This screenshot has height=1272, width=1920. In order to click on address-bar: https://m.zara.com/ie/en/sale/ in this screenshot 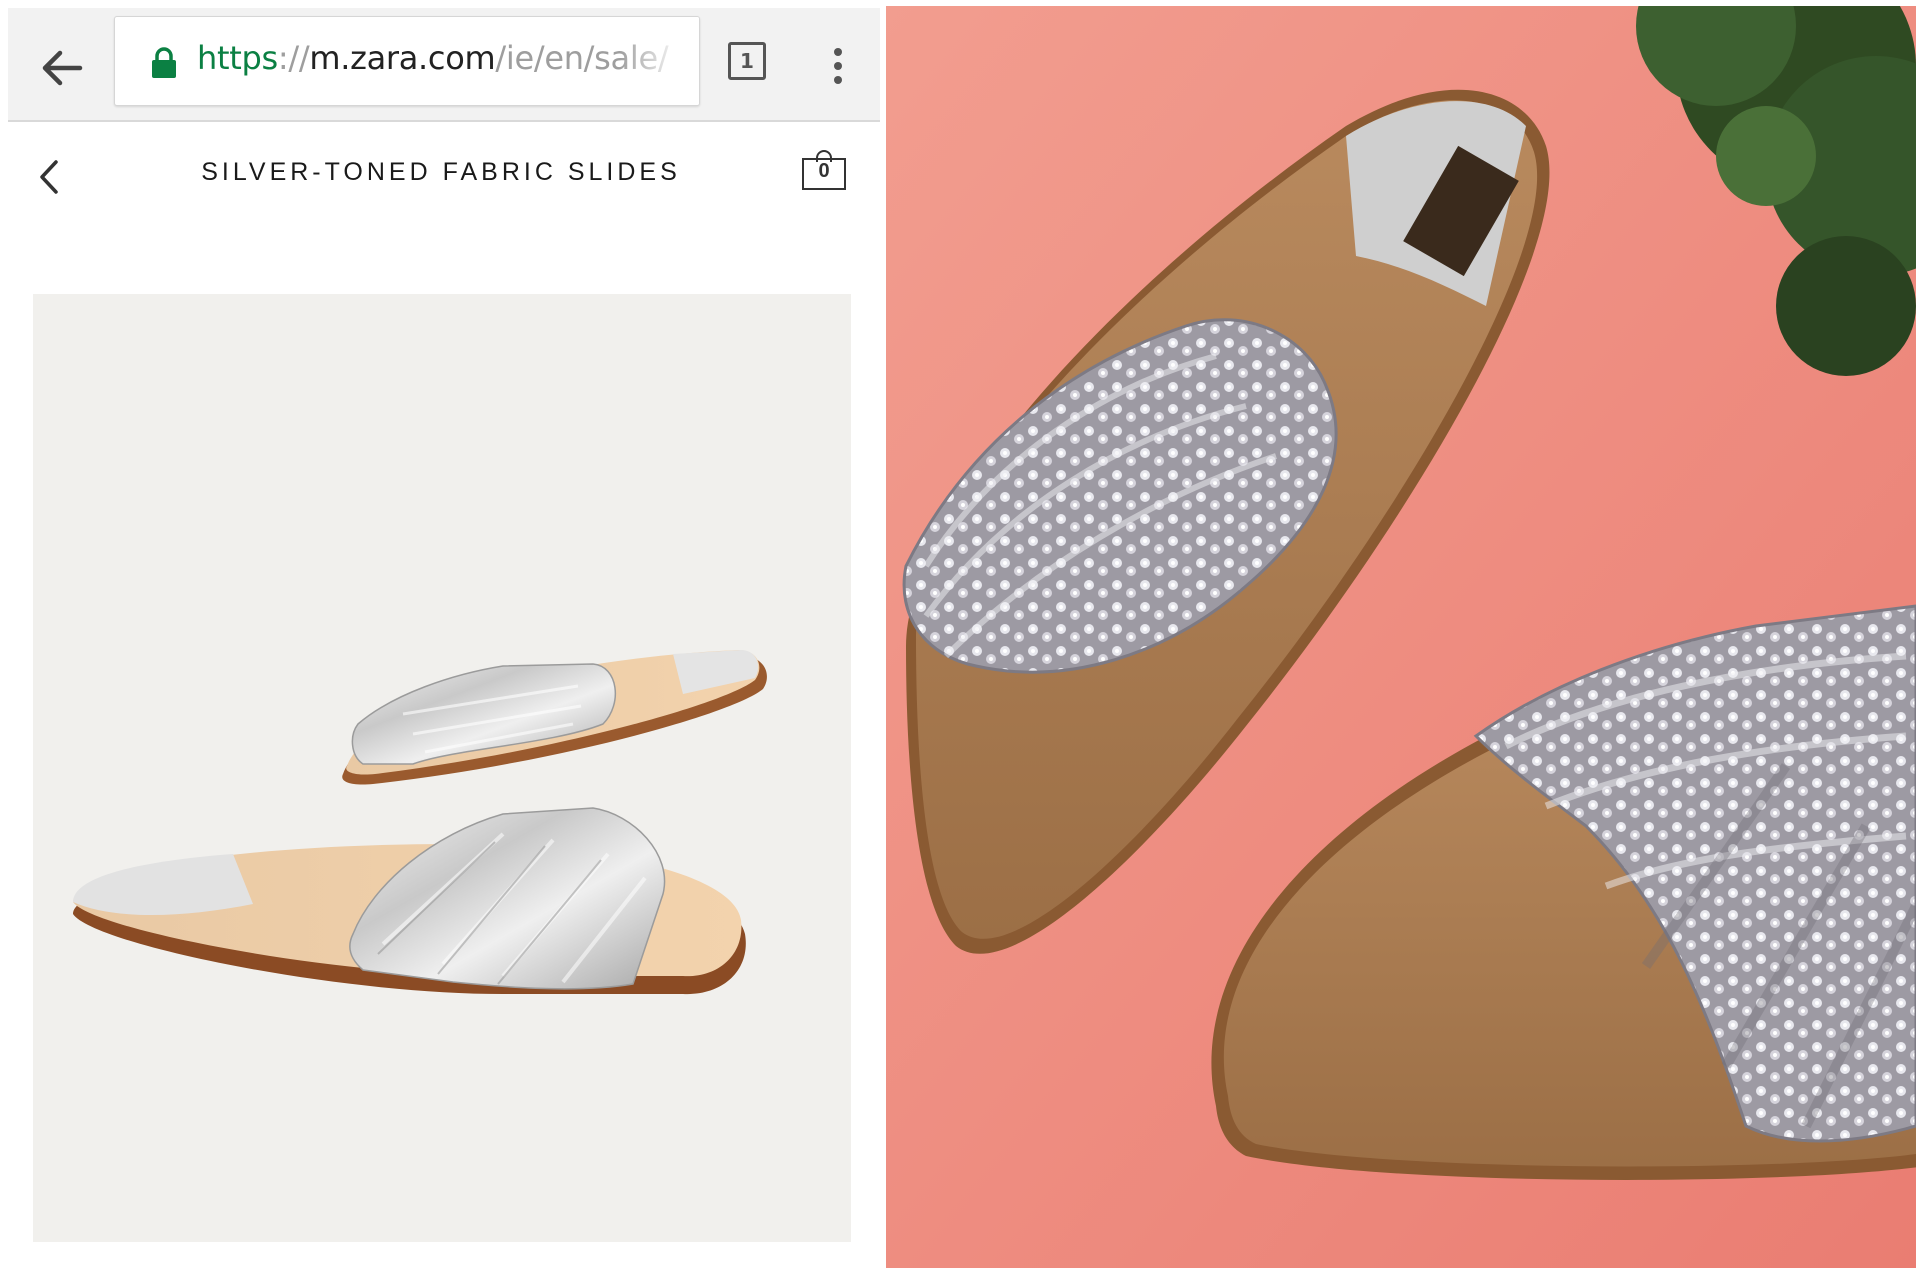, I will do `click(407, 61)`.